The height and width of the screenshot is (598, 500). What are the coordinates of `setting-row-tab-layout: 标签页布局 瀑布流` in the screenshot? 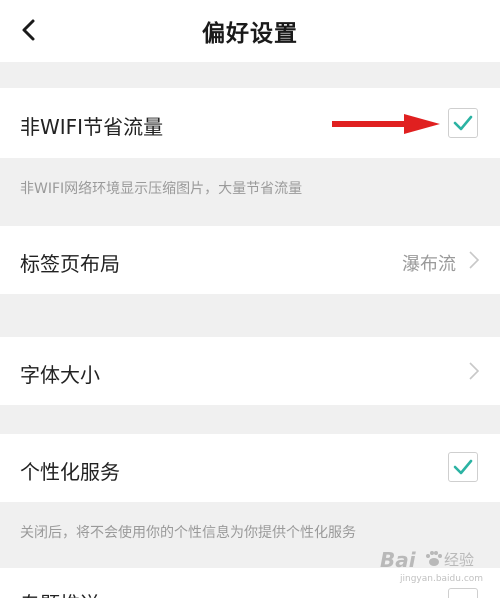 It's located at (250, 260).